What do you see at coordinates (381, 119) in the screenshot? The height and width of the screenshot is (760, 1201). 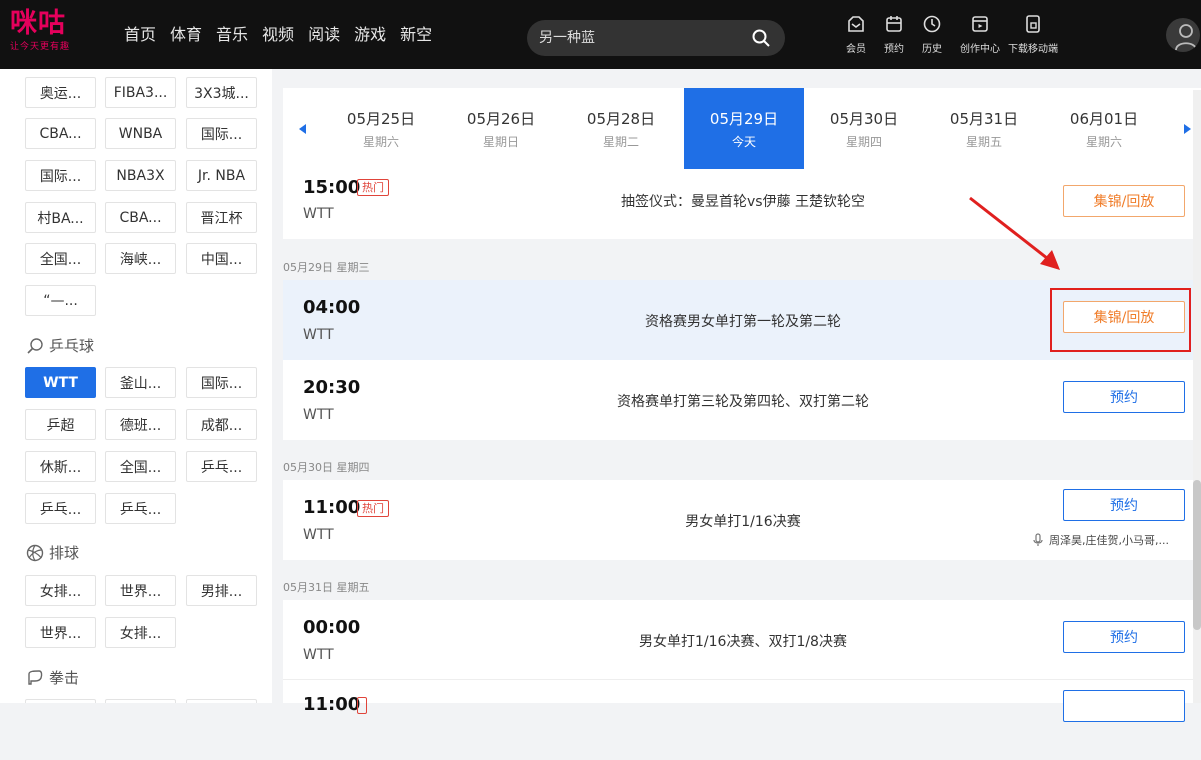 I see `date-label: 05月25日` at bounding box center [381, 119].